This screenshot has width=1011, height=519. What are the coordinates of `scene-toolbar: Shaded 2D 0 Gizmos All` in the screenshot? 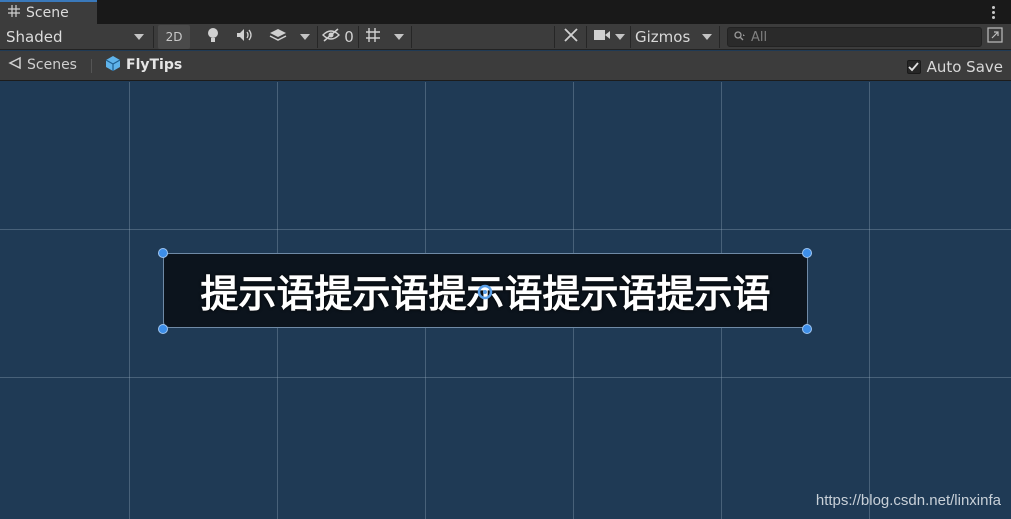 It's located at (505, 37).